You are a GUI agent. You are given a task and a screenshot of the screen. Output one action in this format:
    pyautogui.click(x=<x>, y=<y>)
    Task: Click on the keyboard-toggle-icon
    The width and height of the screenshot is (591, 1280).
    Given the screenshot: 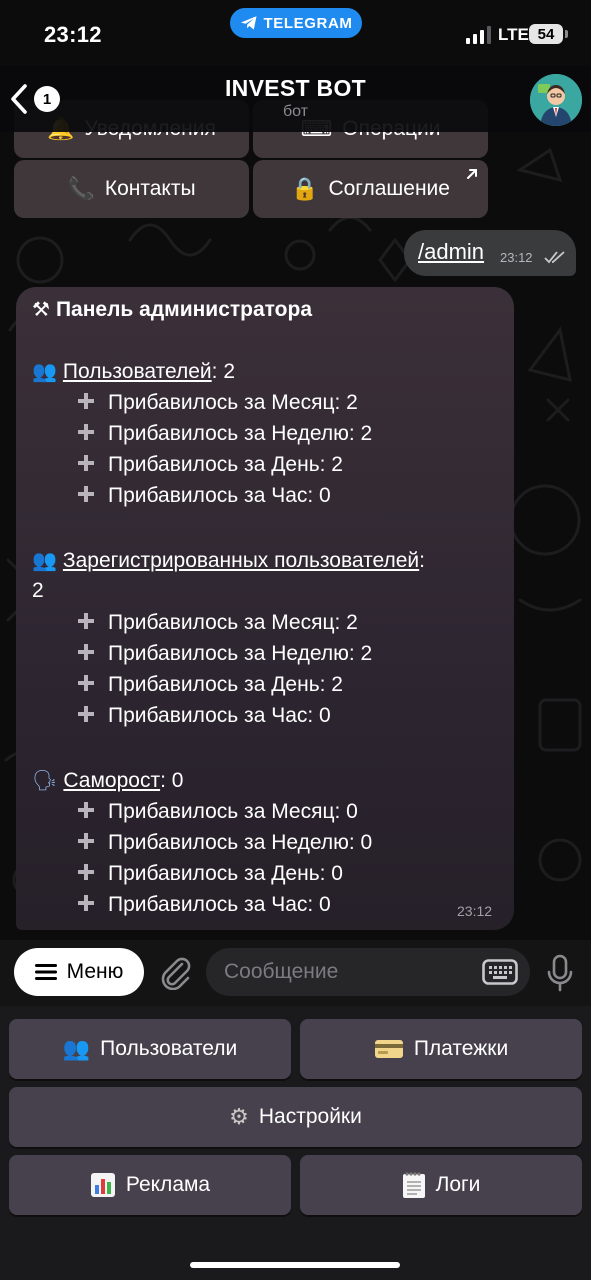 What is the action you would take?
    pyautogui.click(x=500, y=972)
    